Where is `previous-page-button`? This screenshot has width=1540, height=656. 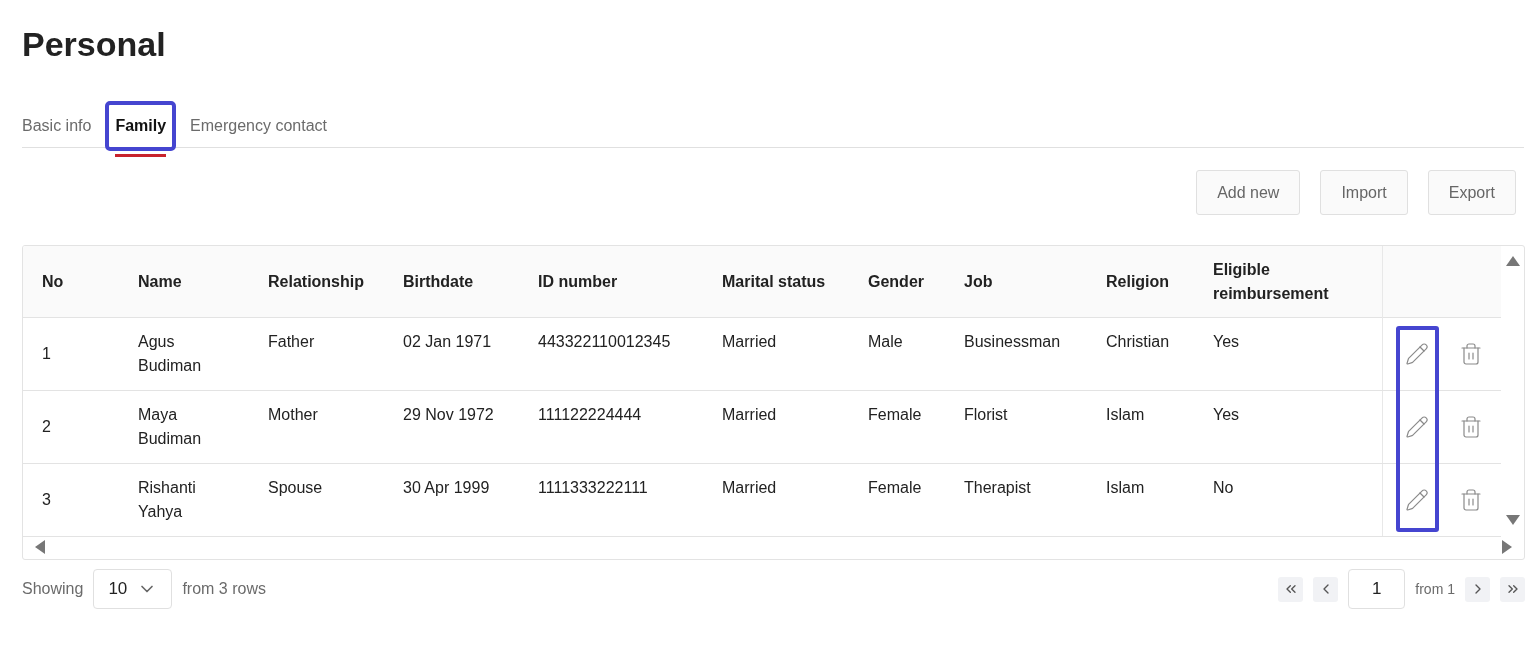
previous-page-button is located at coordinates (1326, 589).